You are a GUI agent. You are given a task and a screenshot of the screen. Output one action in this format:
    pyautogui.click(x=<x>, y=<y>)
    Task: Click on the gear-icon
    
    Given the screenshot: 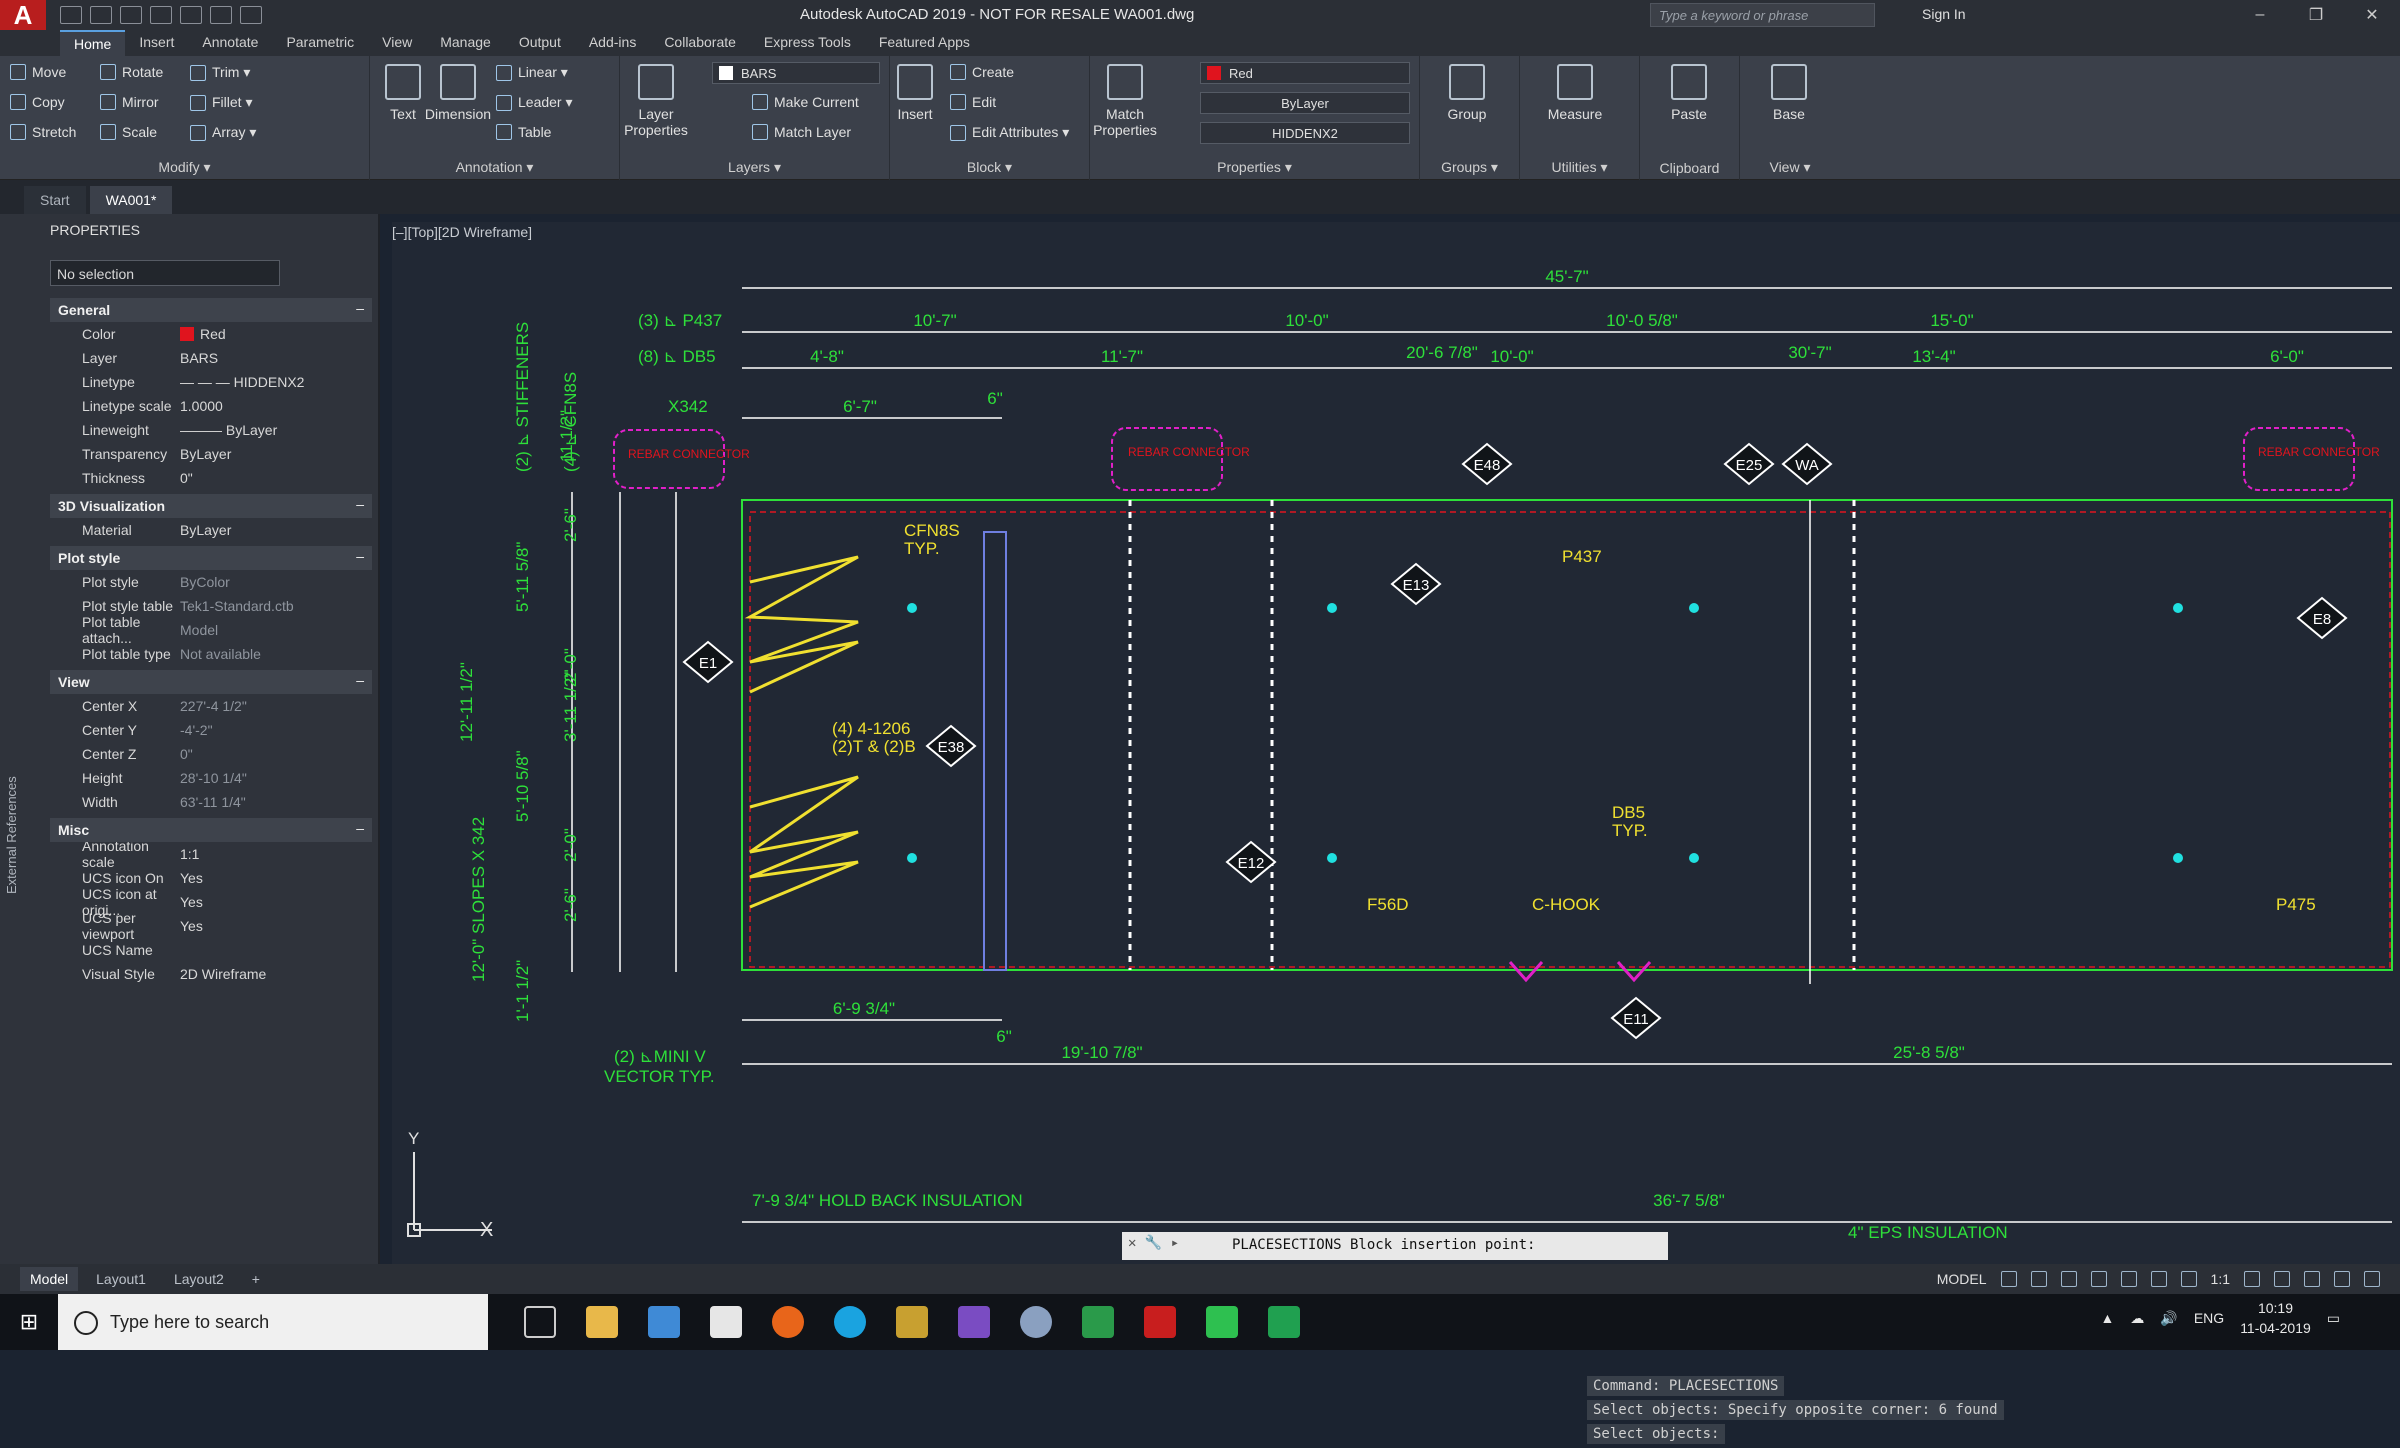 What is the action you would take?
    pyautogui.click(x=2252, y=1279)
    